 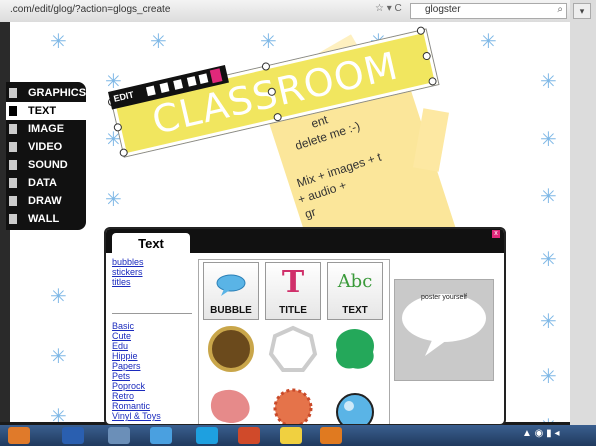 I want to click on speech-bubble-icon, so click(x=231, y=285).